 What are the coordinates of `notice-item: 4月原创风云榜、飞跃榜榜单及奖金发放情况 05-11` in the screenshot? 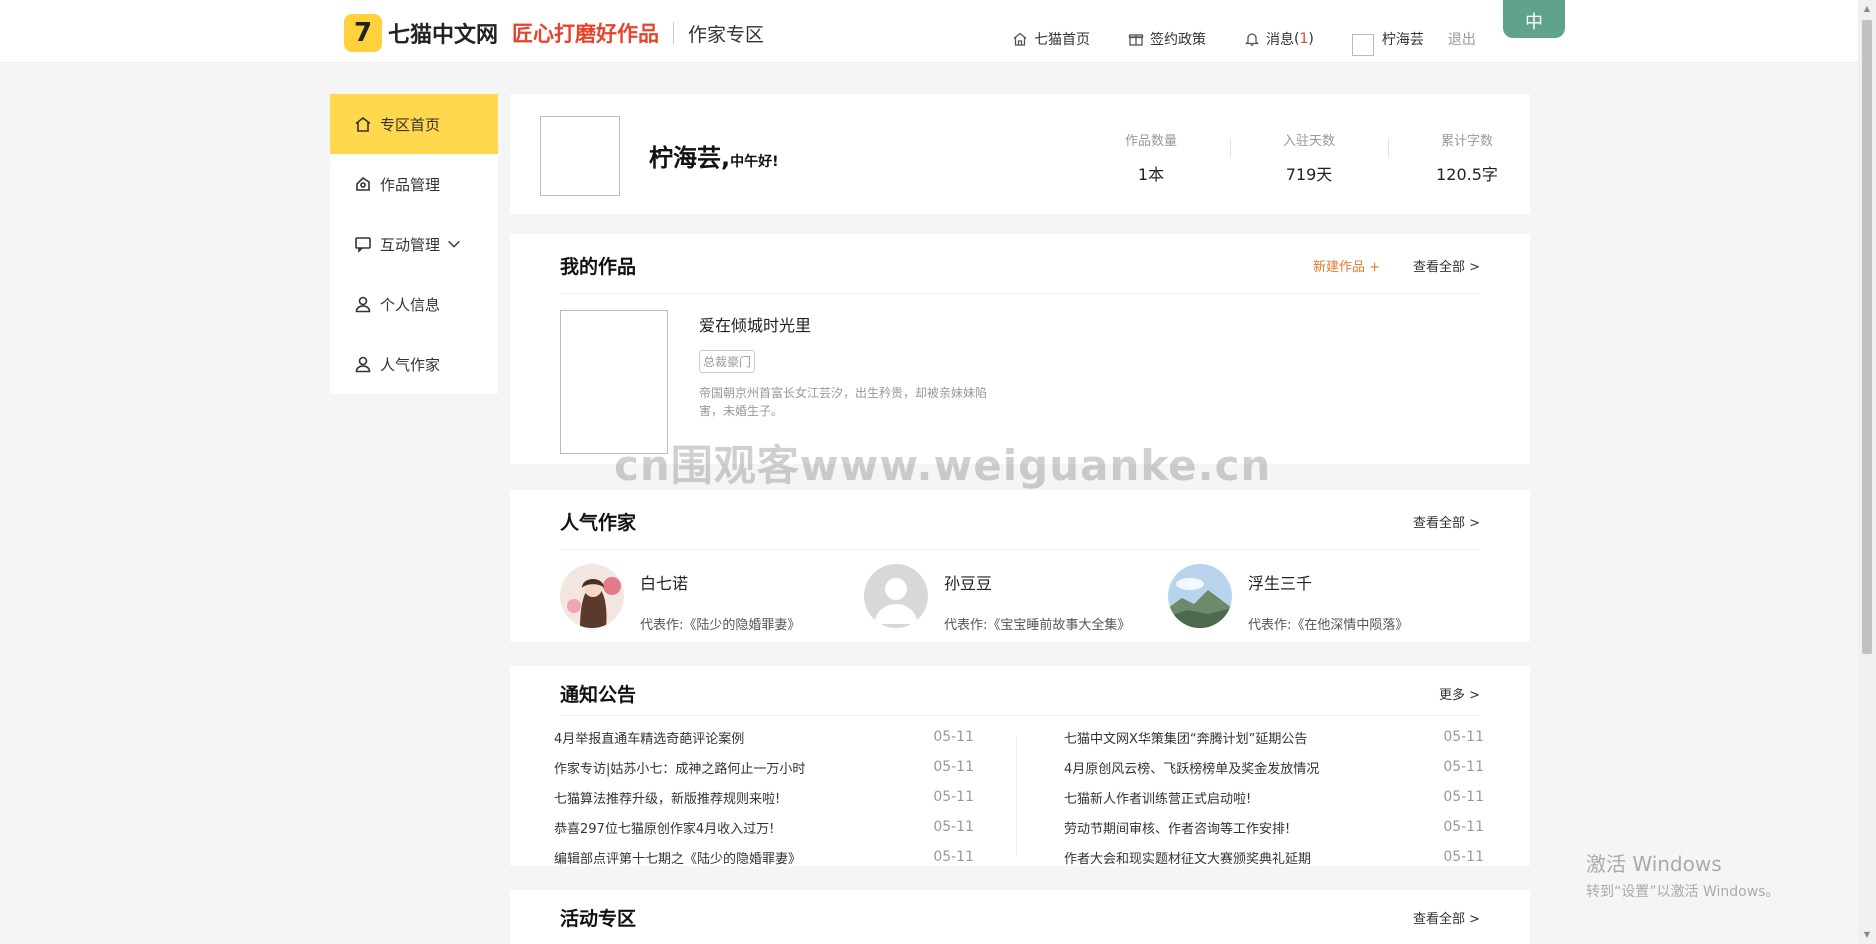 It's located at (1274, 767).